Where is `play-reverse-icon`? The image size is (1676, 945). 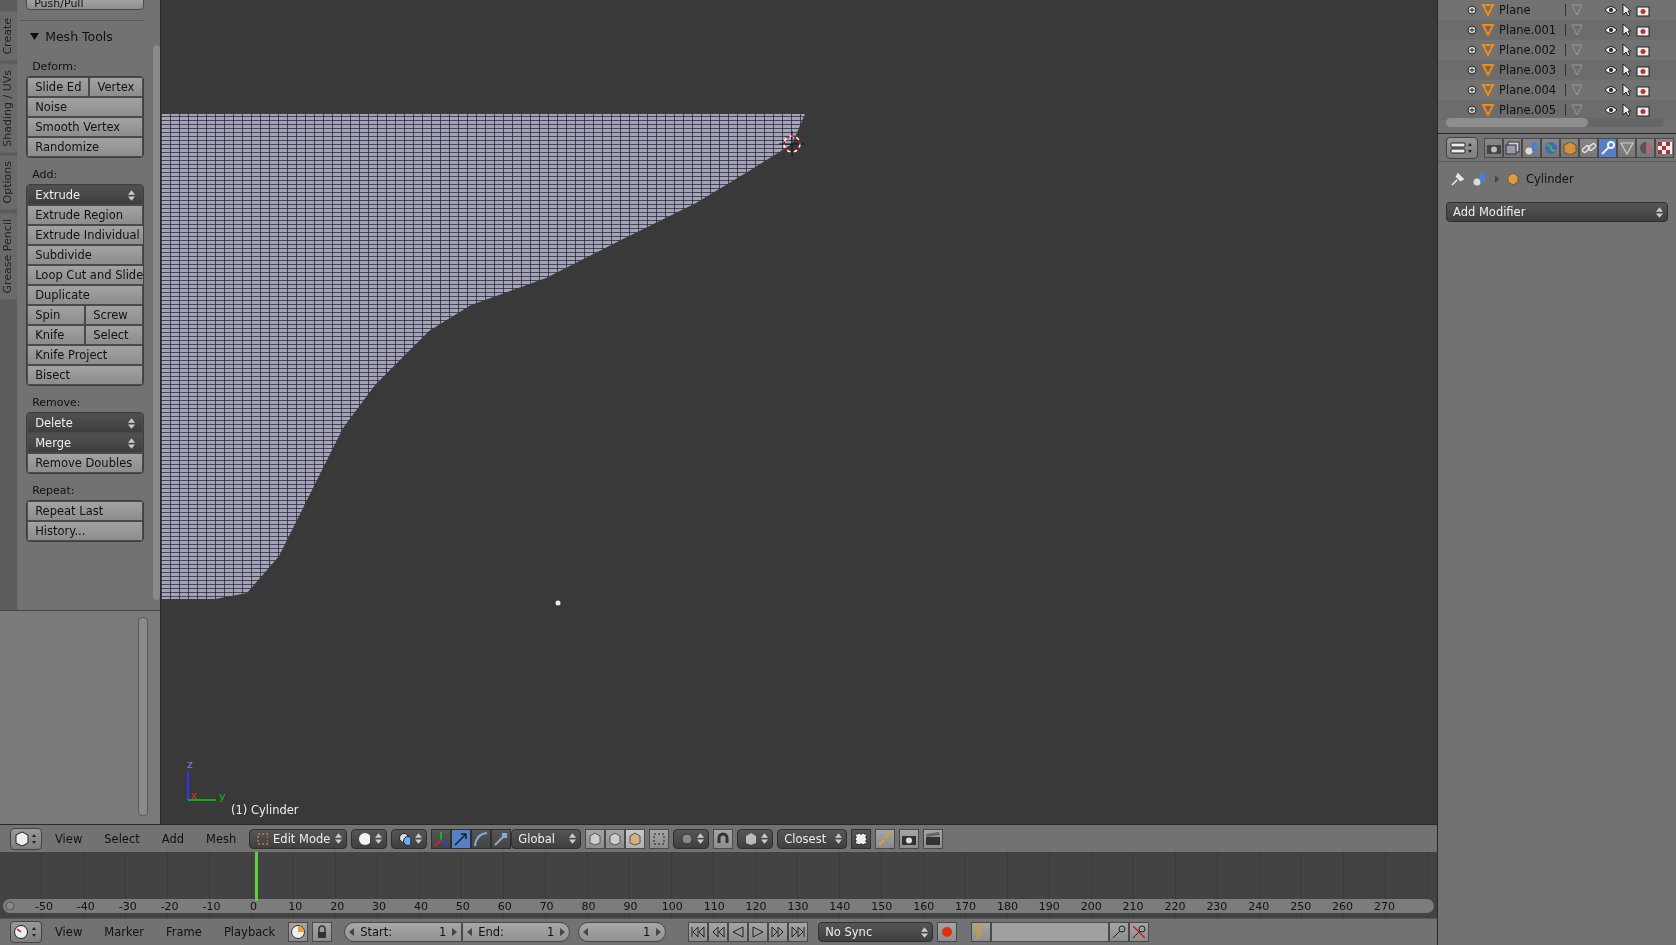 play-reverse-icon is located at coordinates (738, 932).